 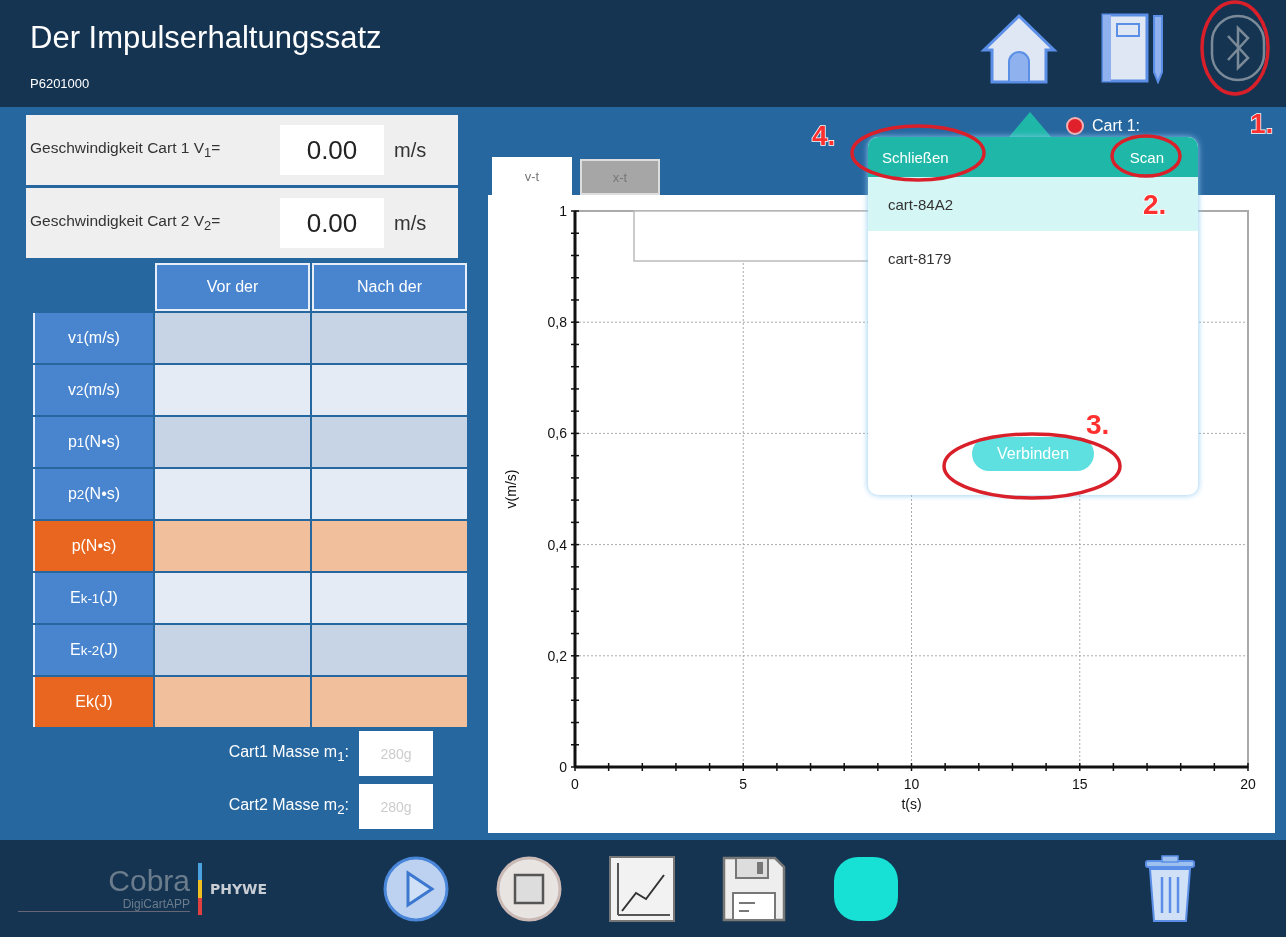 I want to click on experiment-code: P6201000, so click(x=60, y=83).